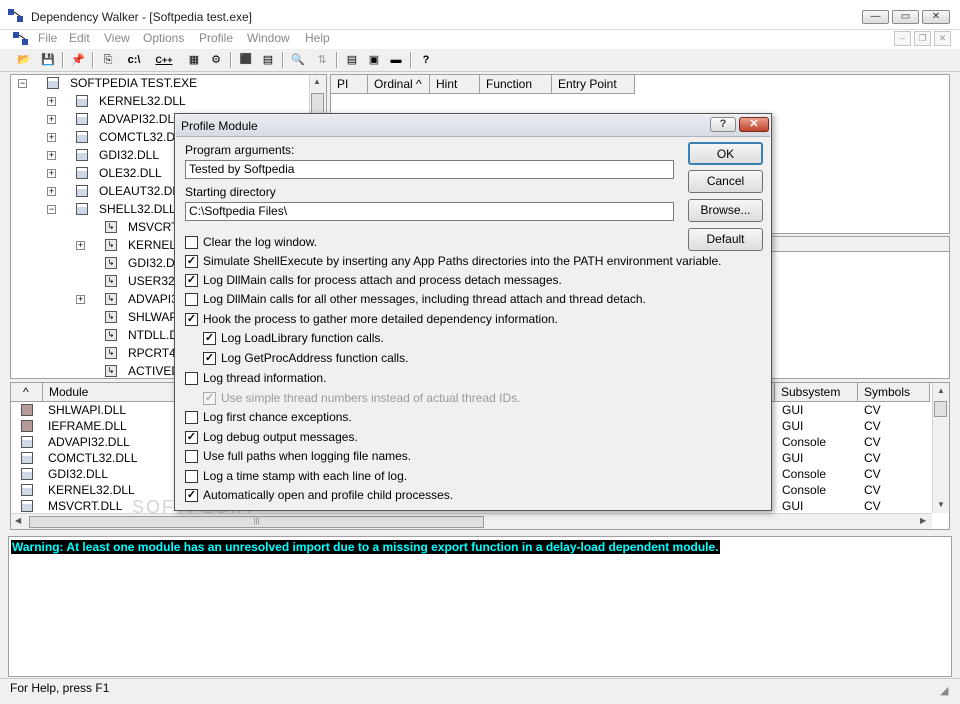 This screenshot has width=960, height=704. What do you see at coordinates (944, 690) in the screenshot?
I see `resize-grip-icon: ◢` at bounding box center [944, 690].